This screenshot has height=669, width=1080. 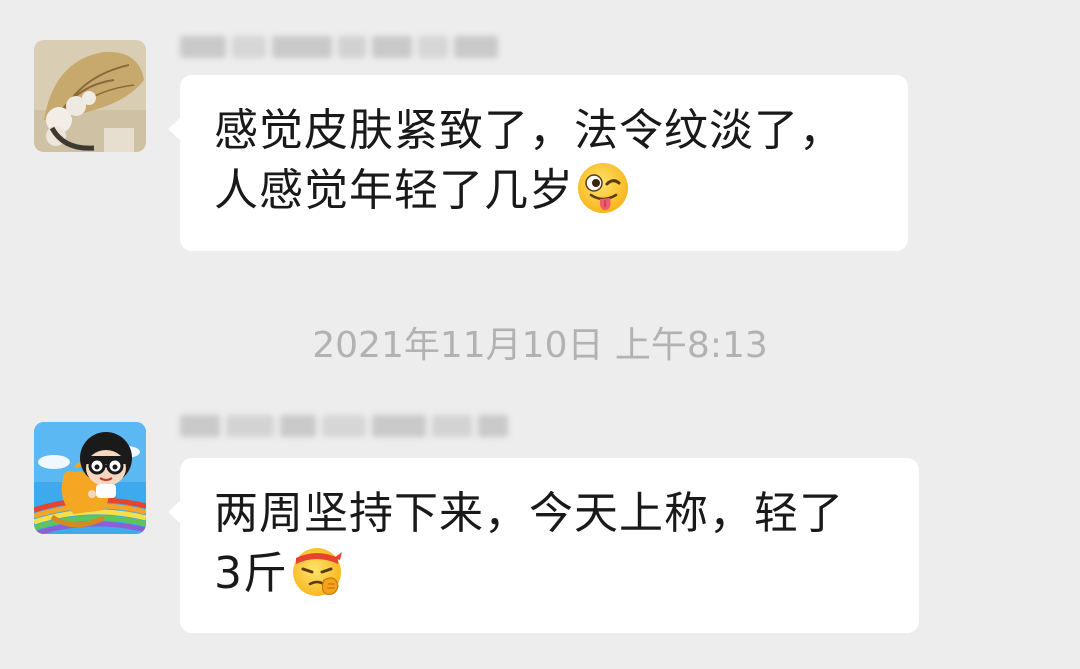 I want to click on message-timestamp: 2021年11月10日 上午8:13, so click(x=540, y=345).